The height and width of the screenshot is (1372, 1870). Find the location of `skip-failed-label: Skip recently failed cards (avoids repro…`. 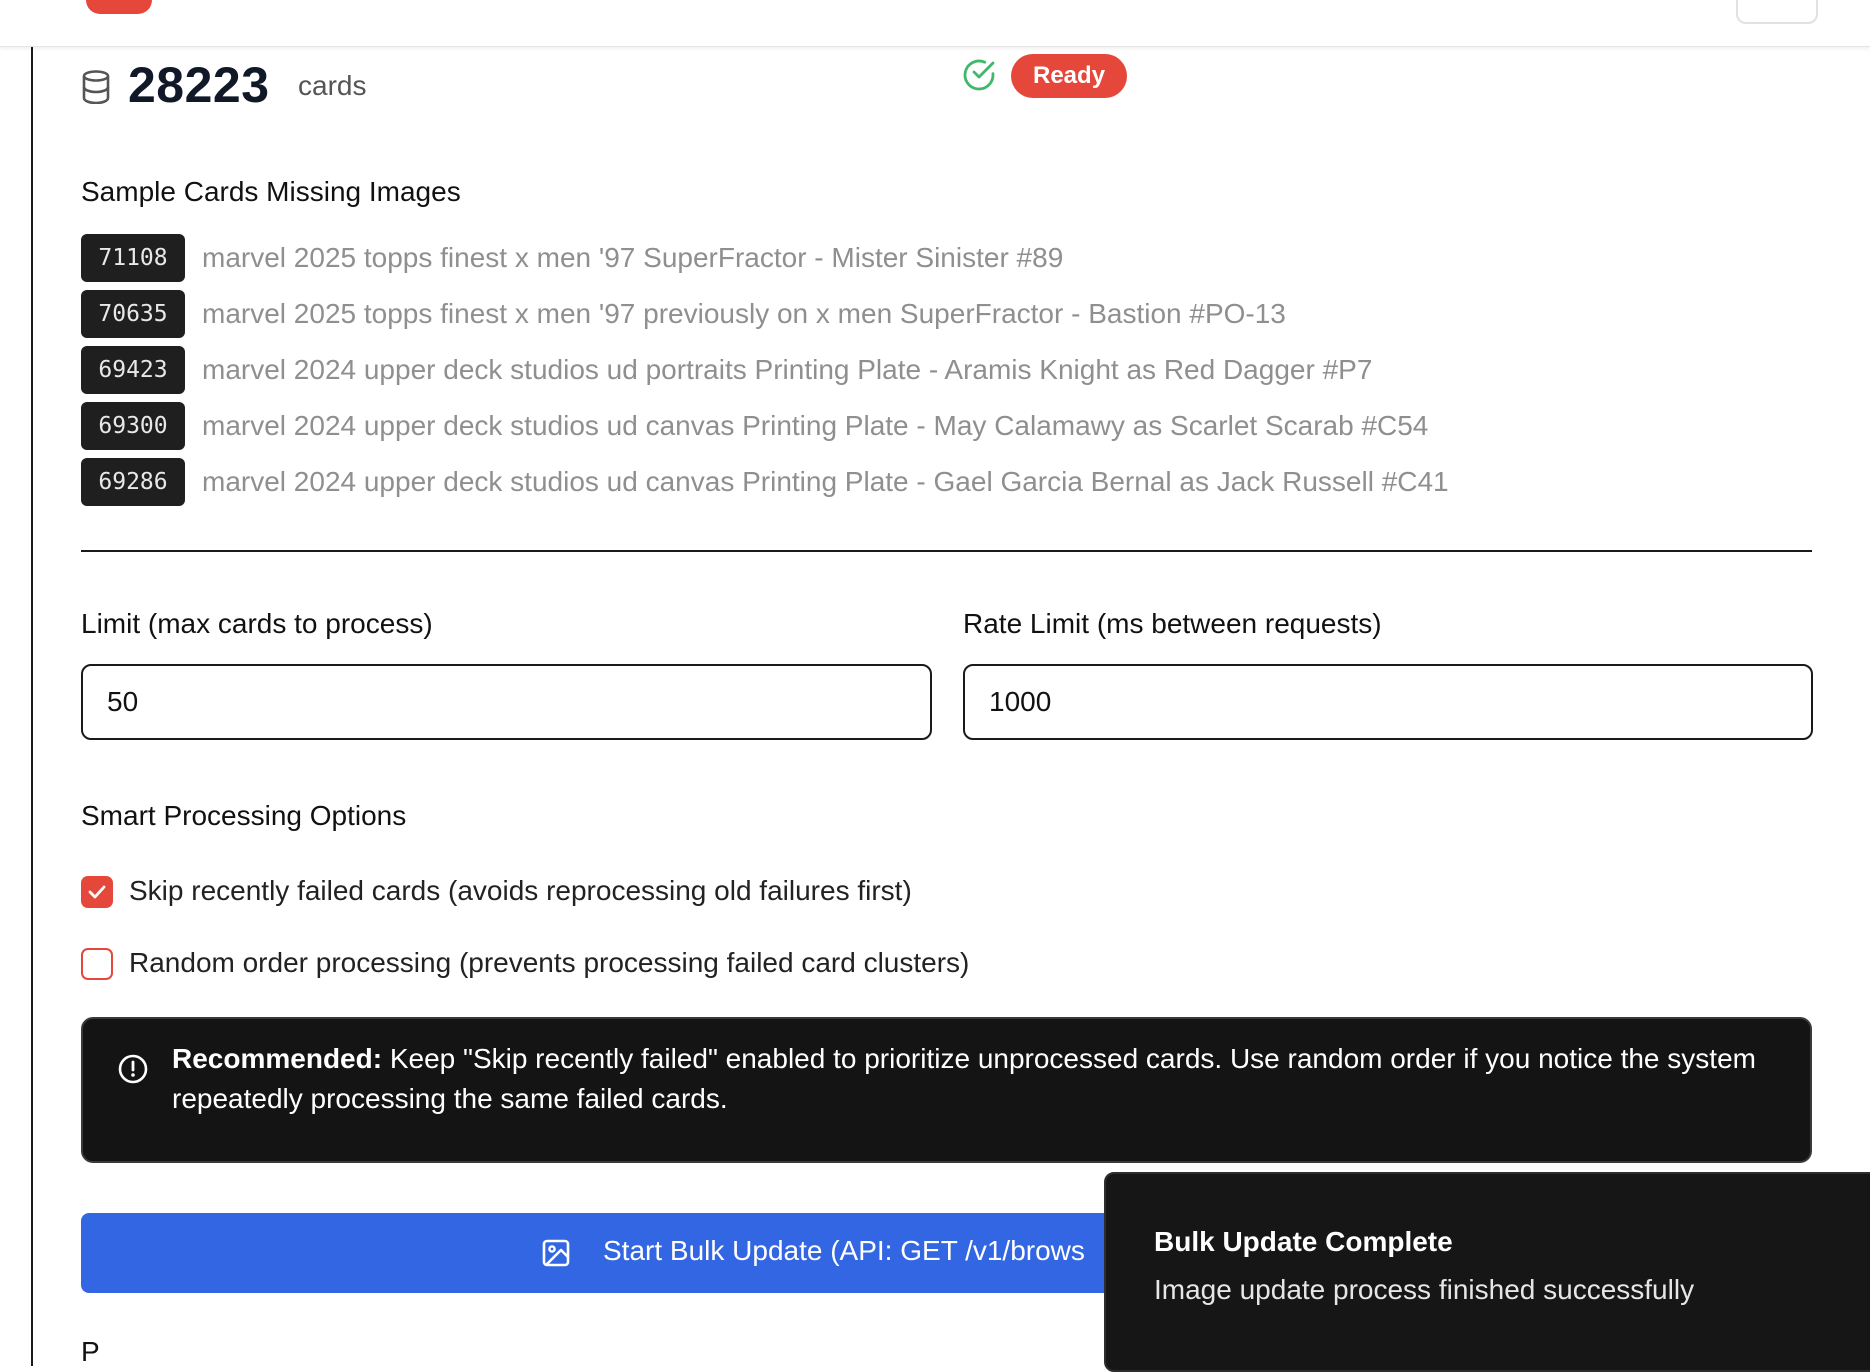

skip-failed-label: Skip recently failed cards (avoids repro… is located at coordinates (520, 891).